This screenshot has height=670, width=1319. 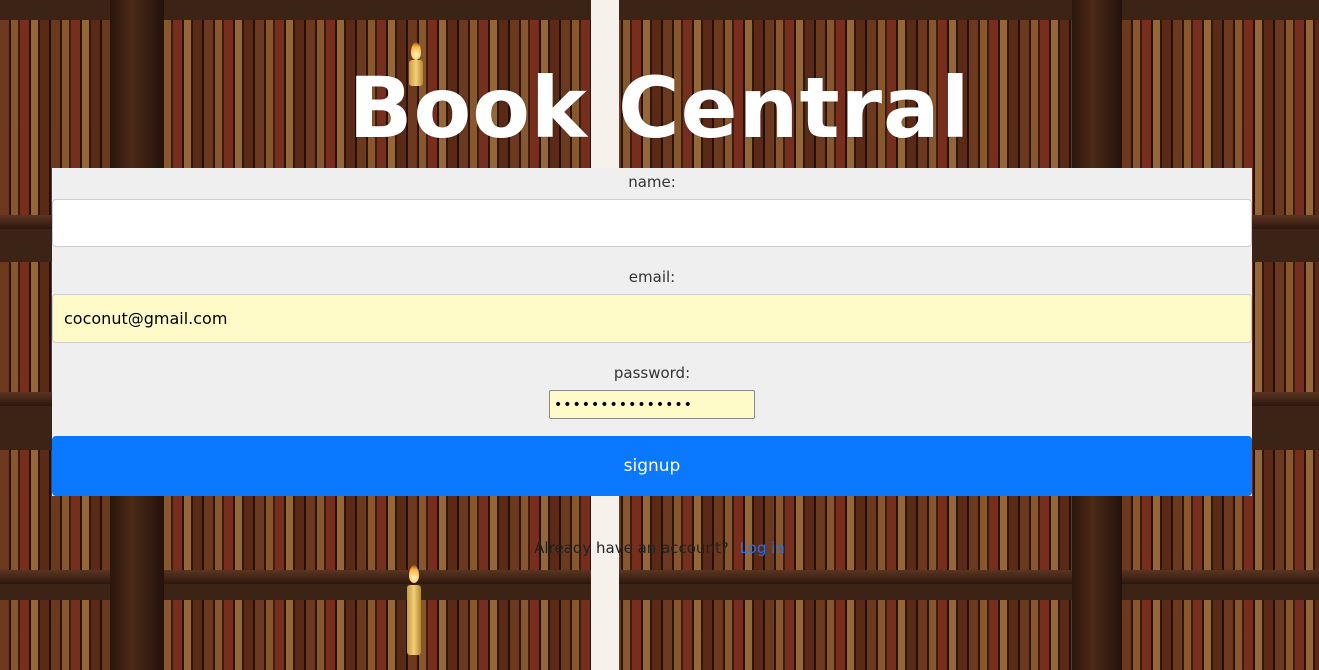 What do you see at coordinates (414, 574) in the screenshot?
I see `flame-icon` at bounding box center [414, 574].